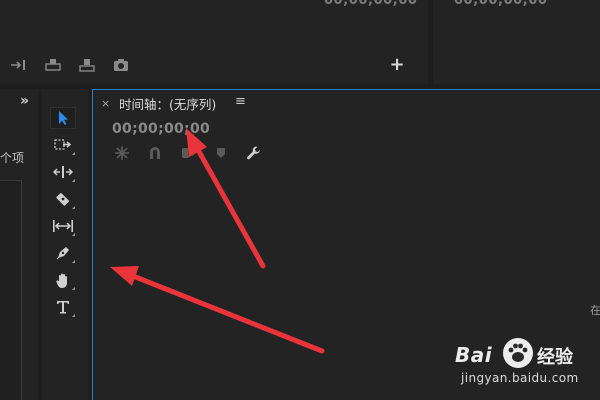 This screenshot has height=400, width=600. I want to click on selection-tool, so click(63, 118).